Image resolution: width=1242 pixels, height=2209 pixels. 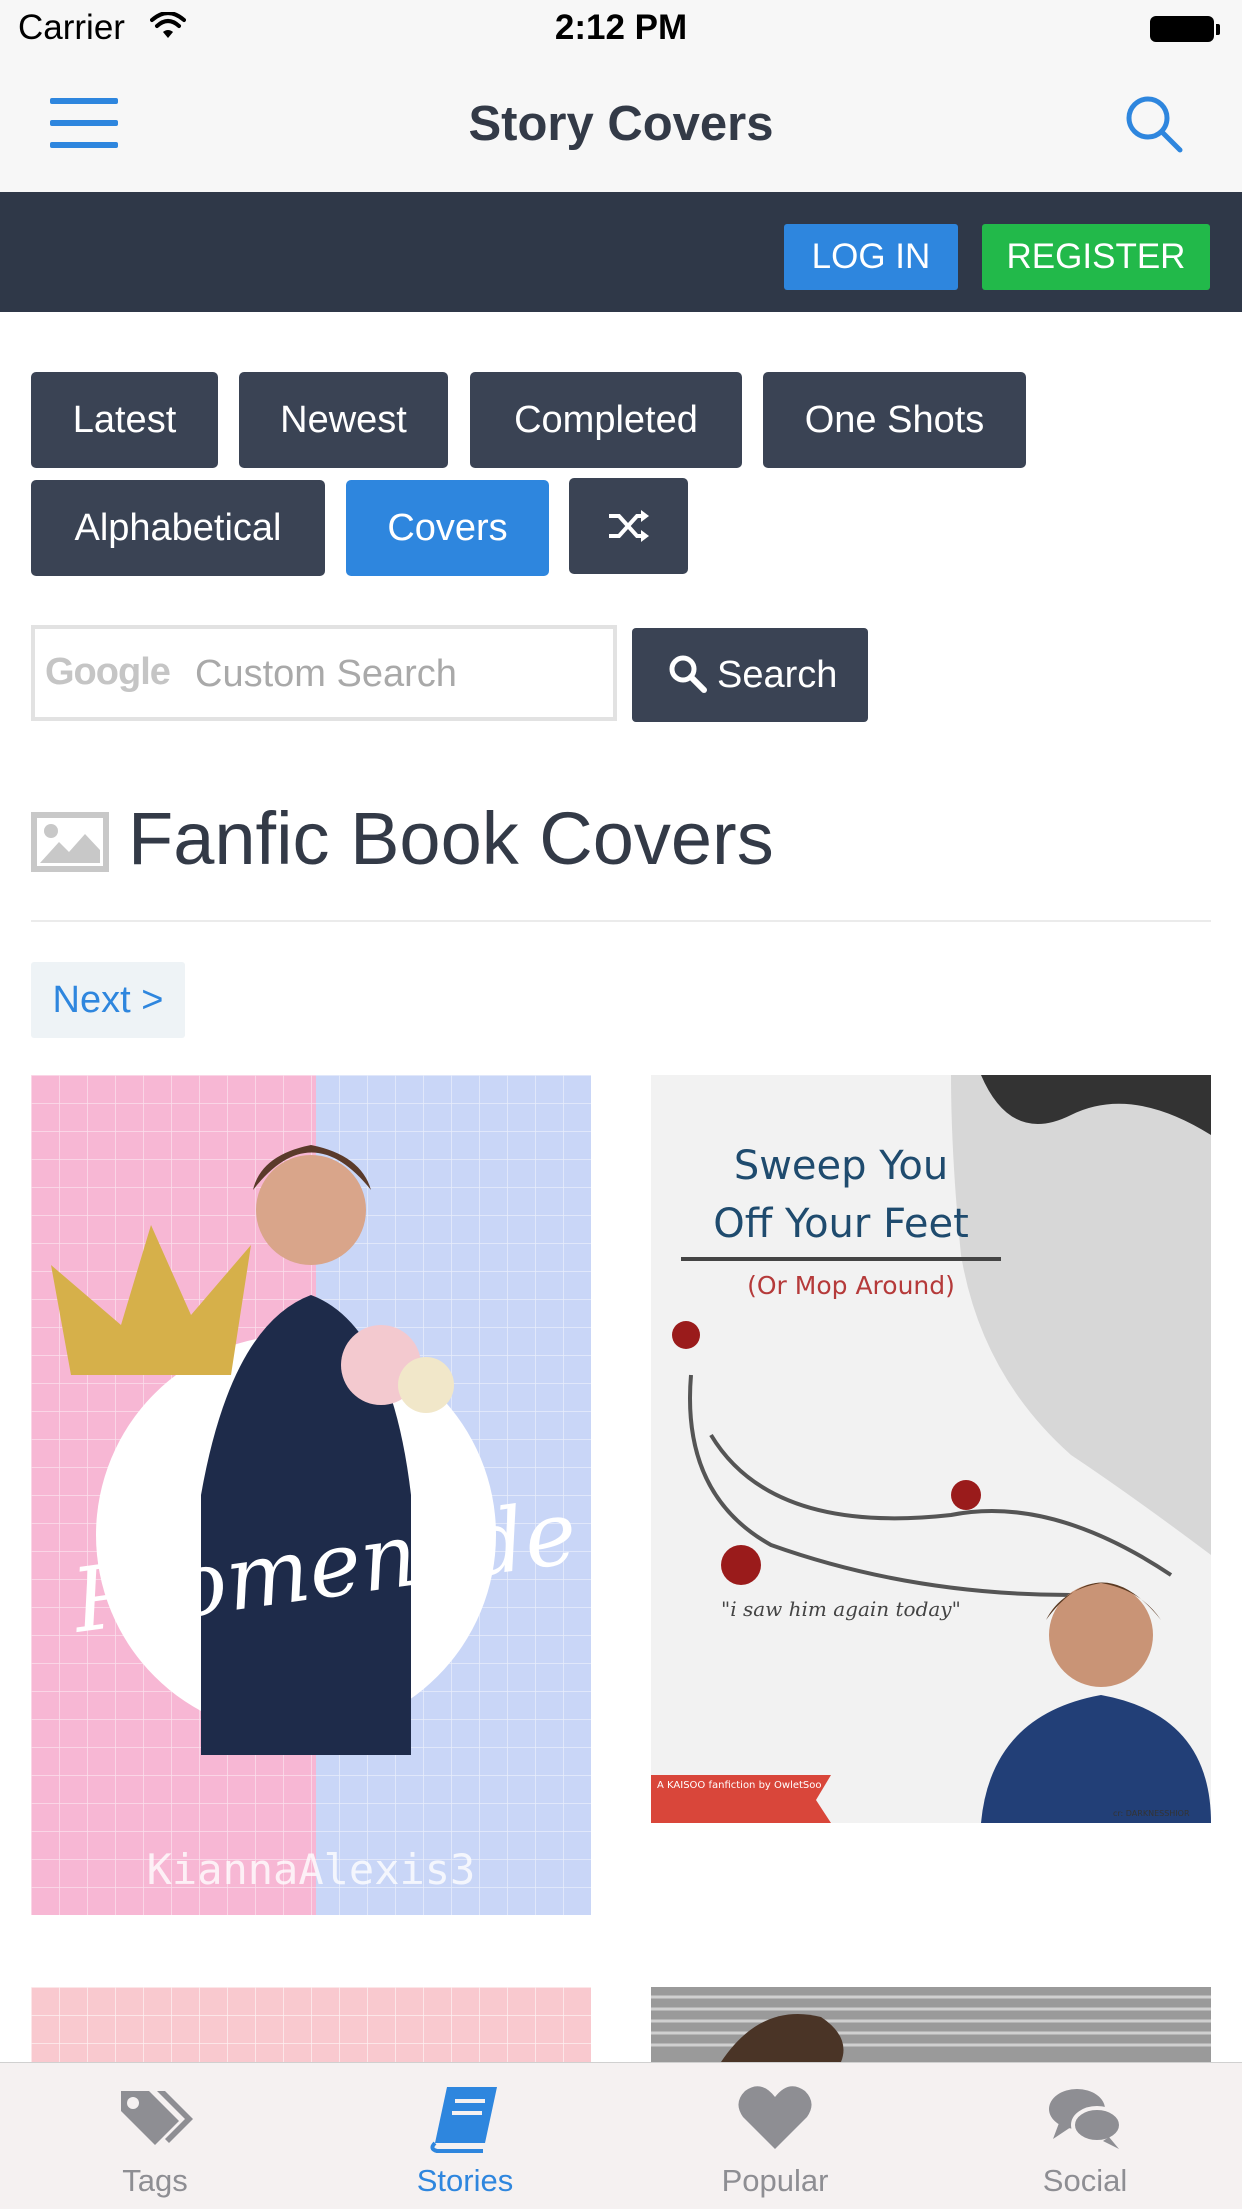 What do you see at coordinates (621, 921) in the screenshot?
I see `divider` at bounding box center [621, 921].